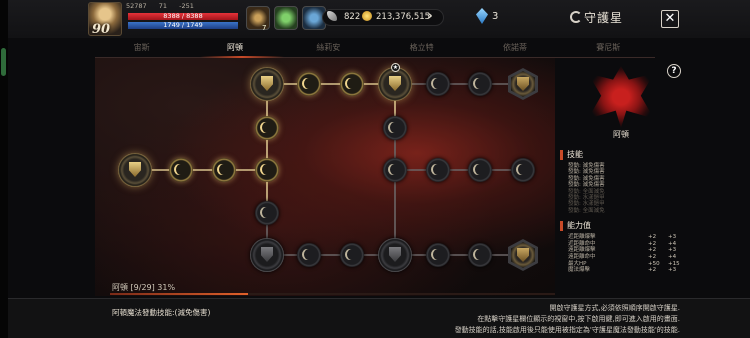 The height and width of the screenshot is (338, 750). I want to click on info-line: 開啟守護星方式,必須依照順序開啟守護星., so click(614, 308).